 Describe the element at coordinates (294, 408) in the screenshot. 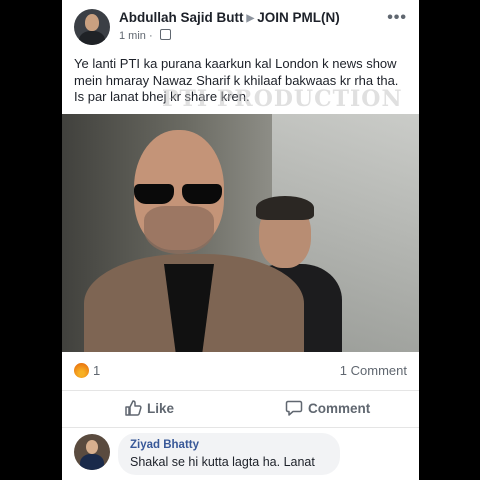

I see `comment-bubble-icon` at that location.